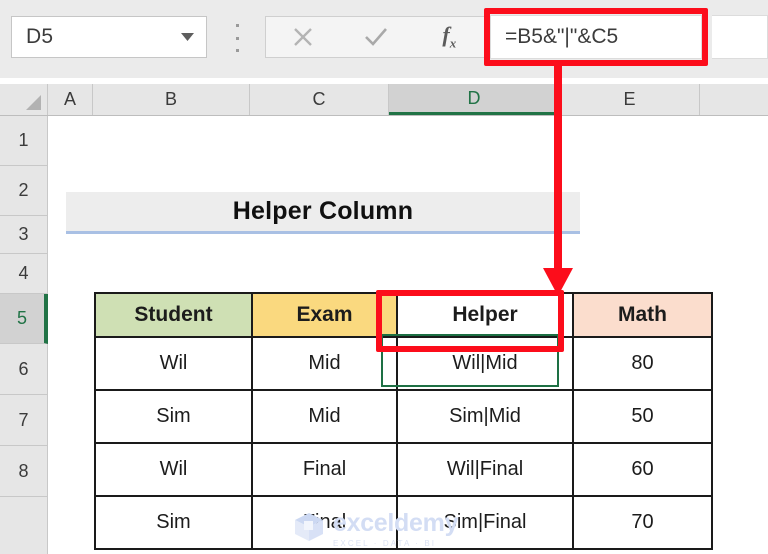 This screenshot has height=554, width=768. Describe the element at coordinates (23, 369) in the screenshot. I see `row-header-6: 6` at that location.